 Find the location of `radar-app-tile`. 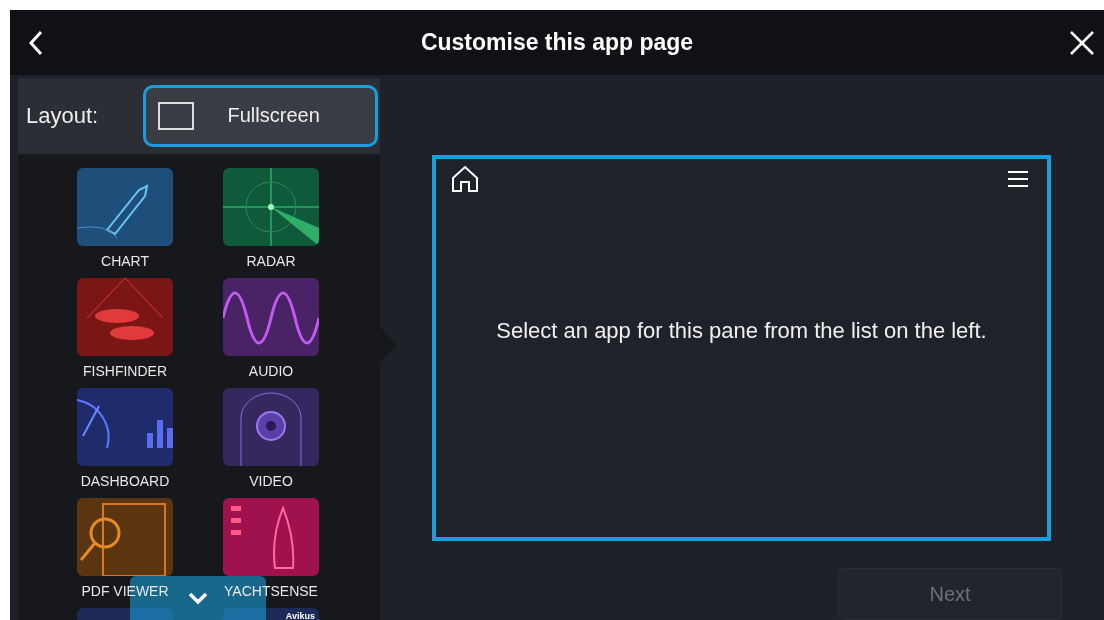

radar-app-tile is located at coordinates (271, 207).